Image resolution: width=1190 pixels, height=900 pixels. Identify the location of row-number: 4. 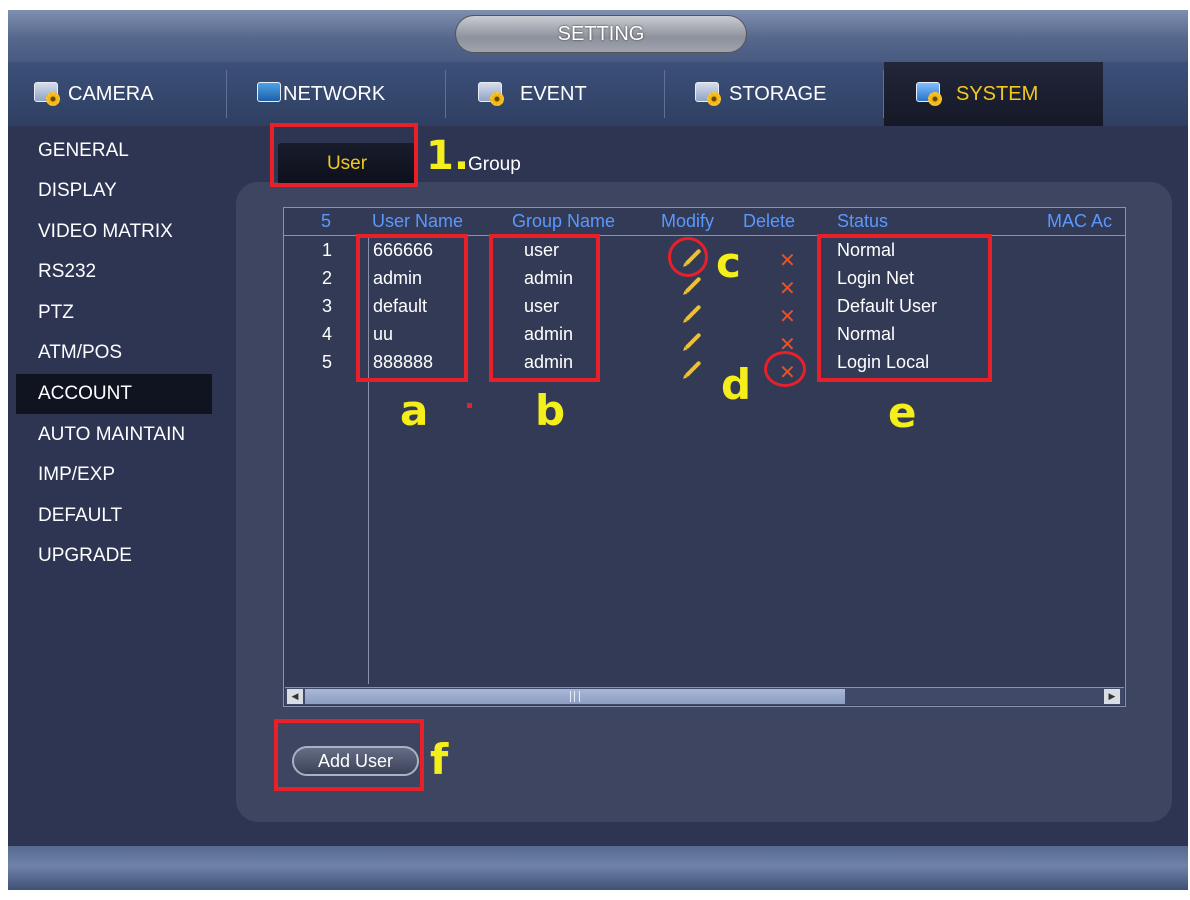
(327, 334).